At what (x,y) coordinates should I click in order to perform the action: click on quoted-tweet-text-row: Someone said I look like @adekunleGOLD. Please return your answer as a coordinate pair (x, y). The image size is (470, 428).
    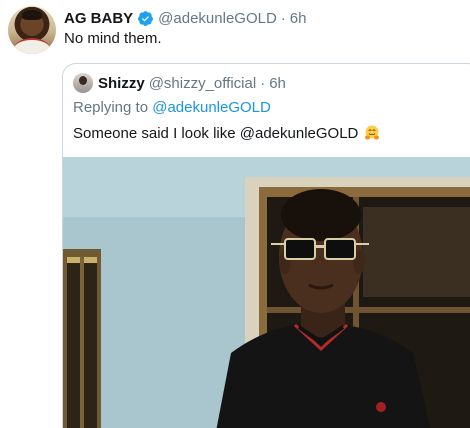
    Looking at the image, I should click on (227, 133).